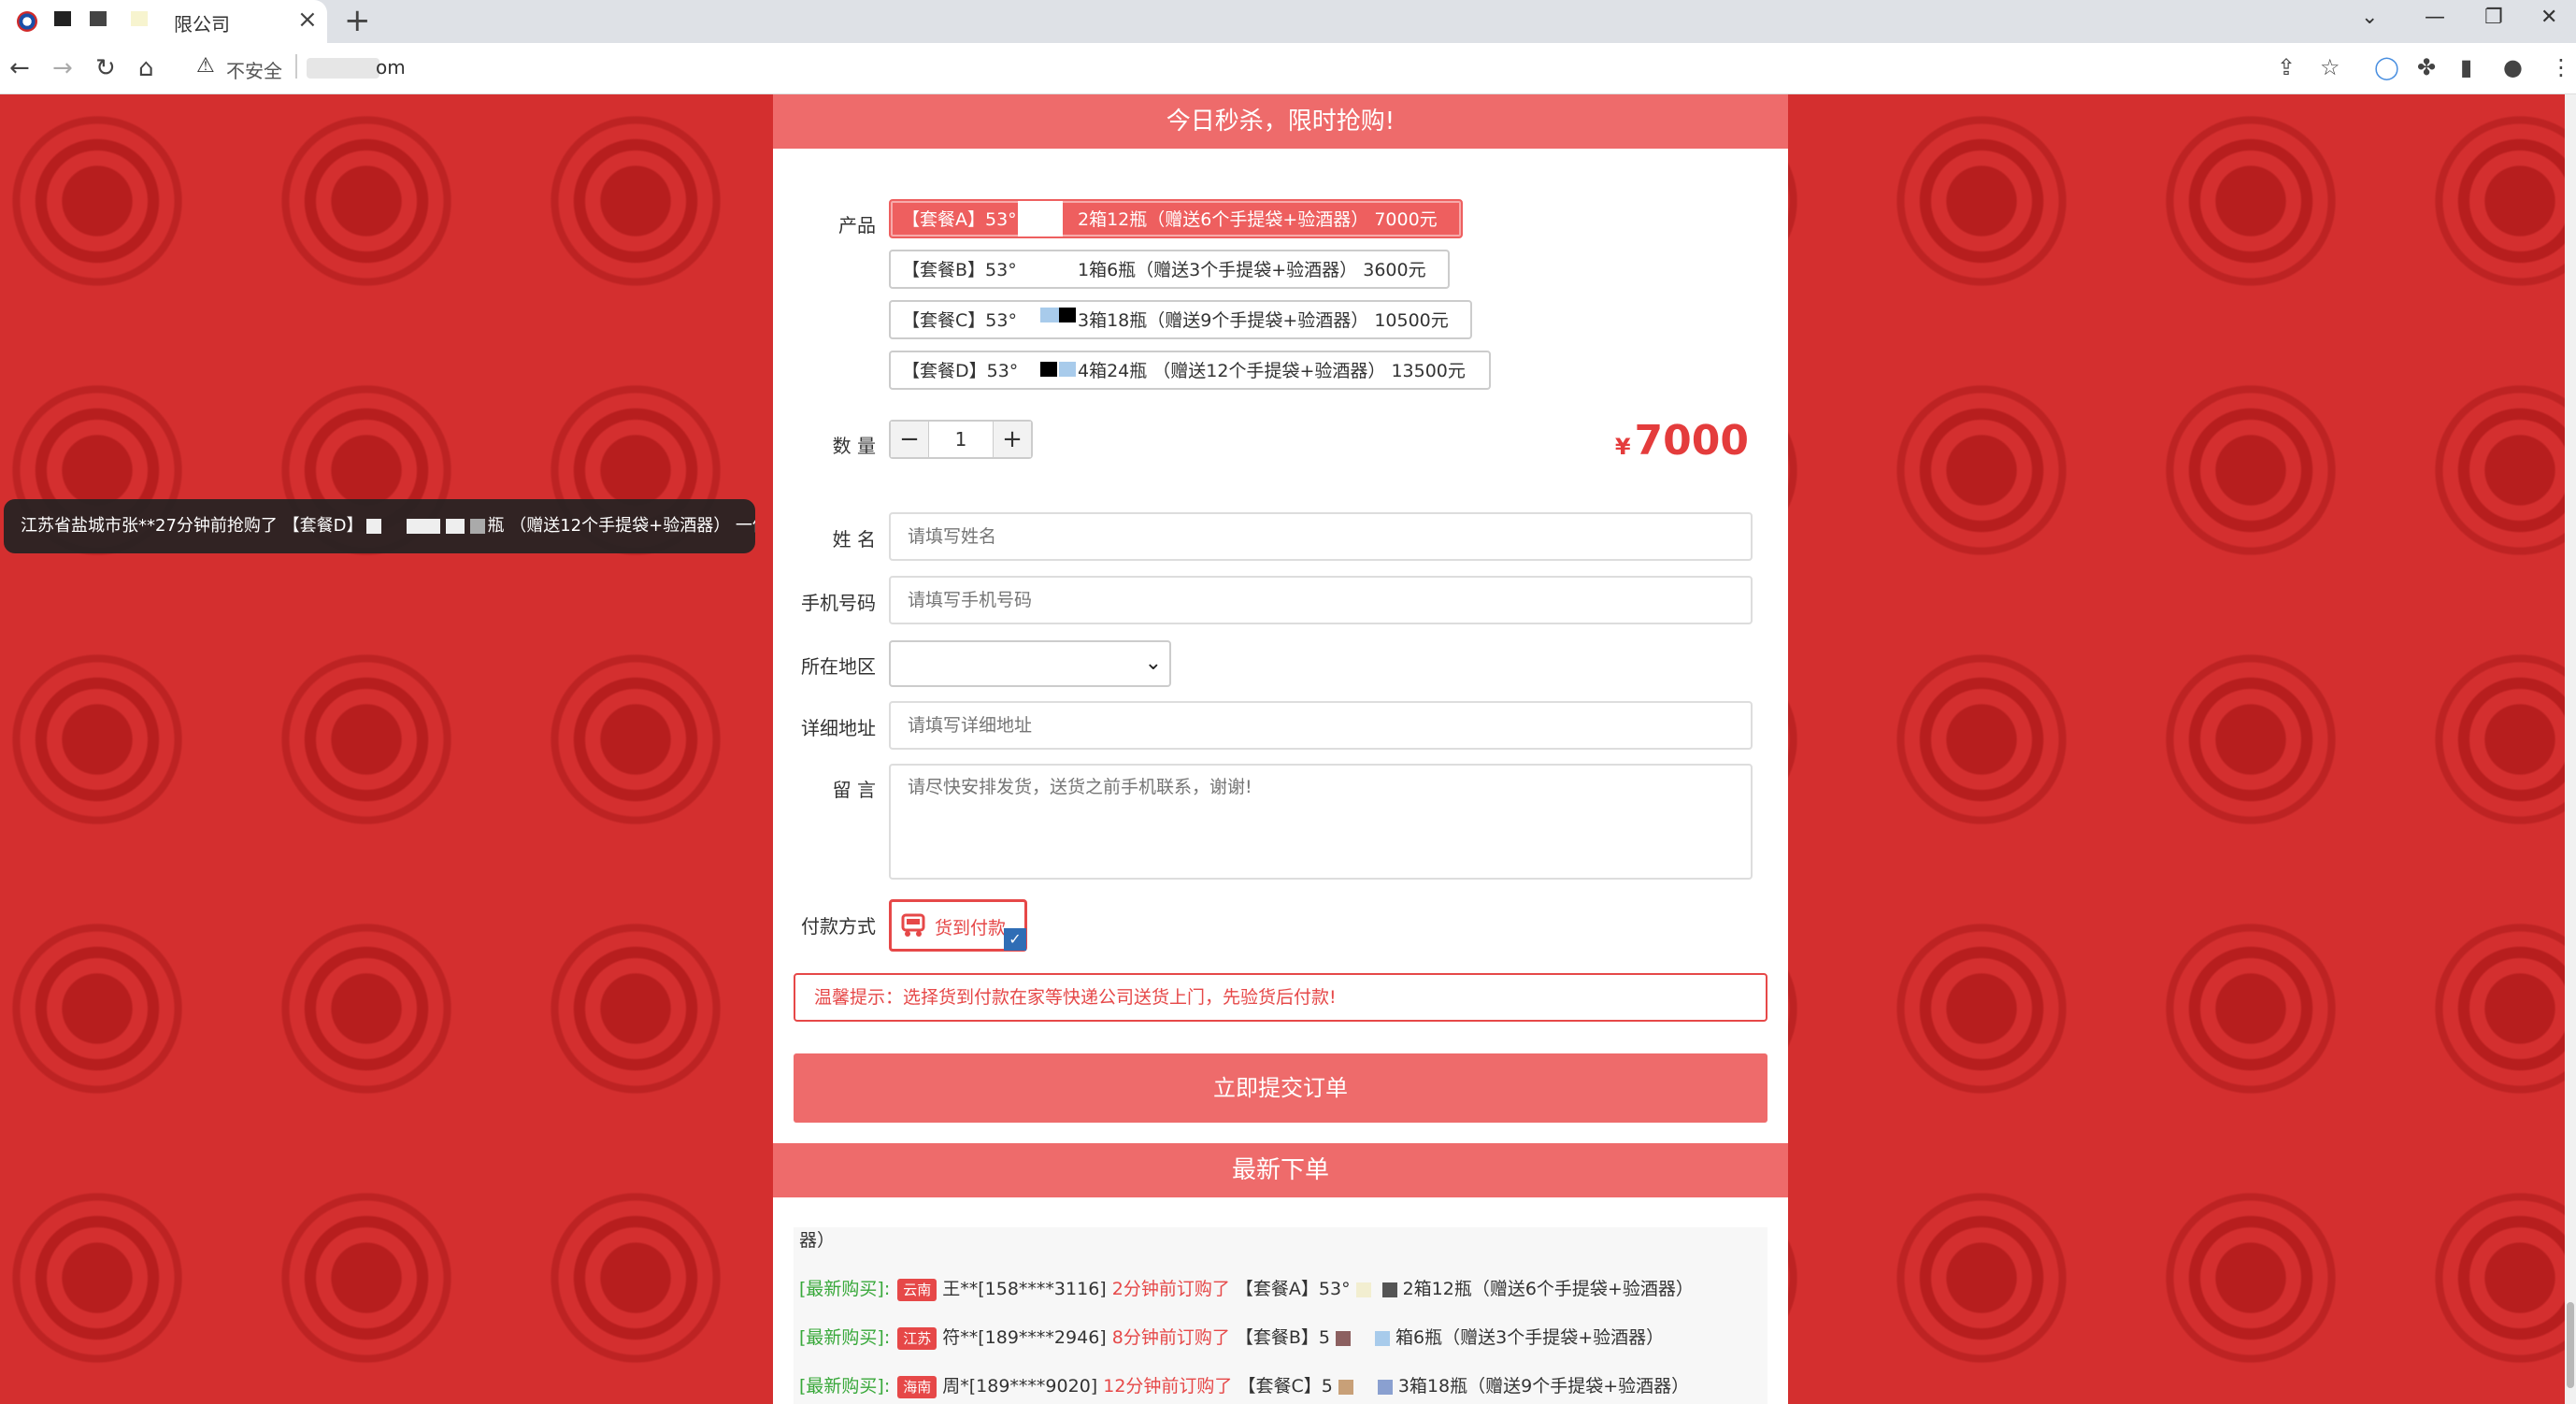 The width and height of the screenshot is (2576, 1404). I want to click on address-bar: ⚠ 不安全 om, so click(1211, 68).